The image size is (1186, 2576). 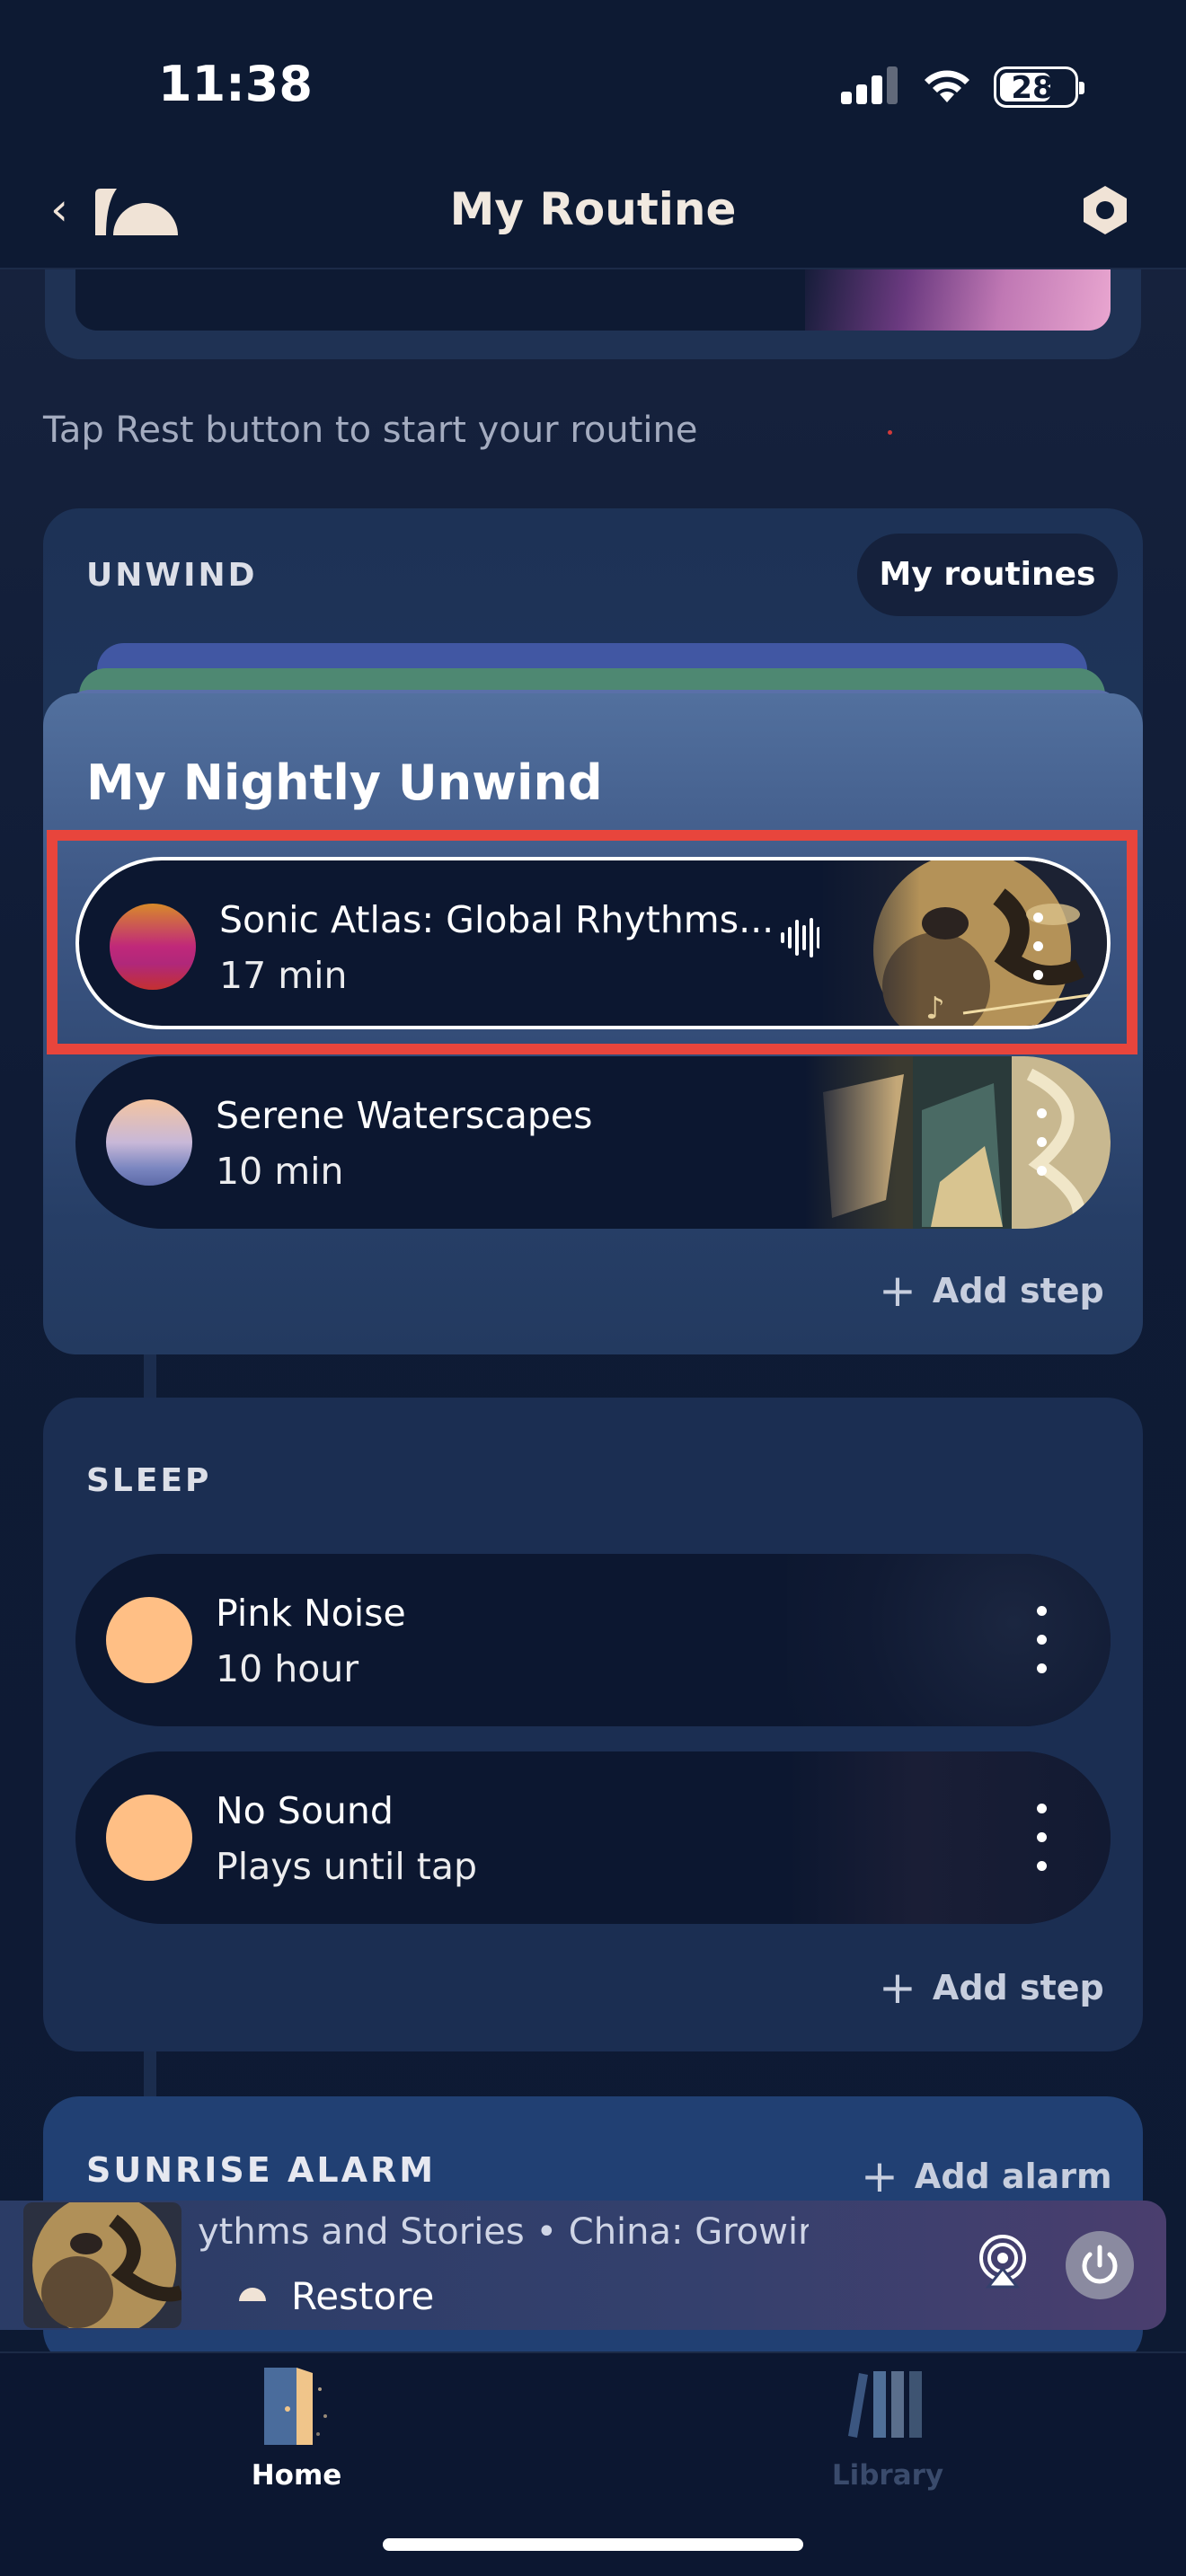 I want to click on step-title: Serene Waterscapes, so click(x=404, y=1115).